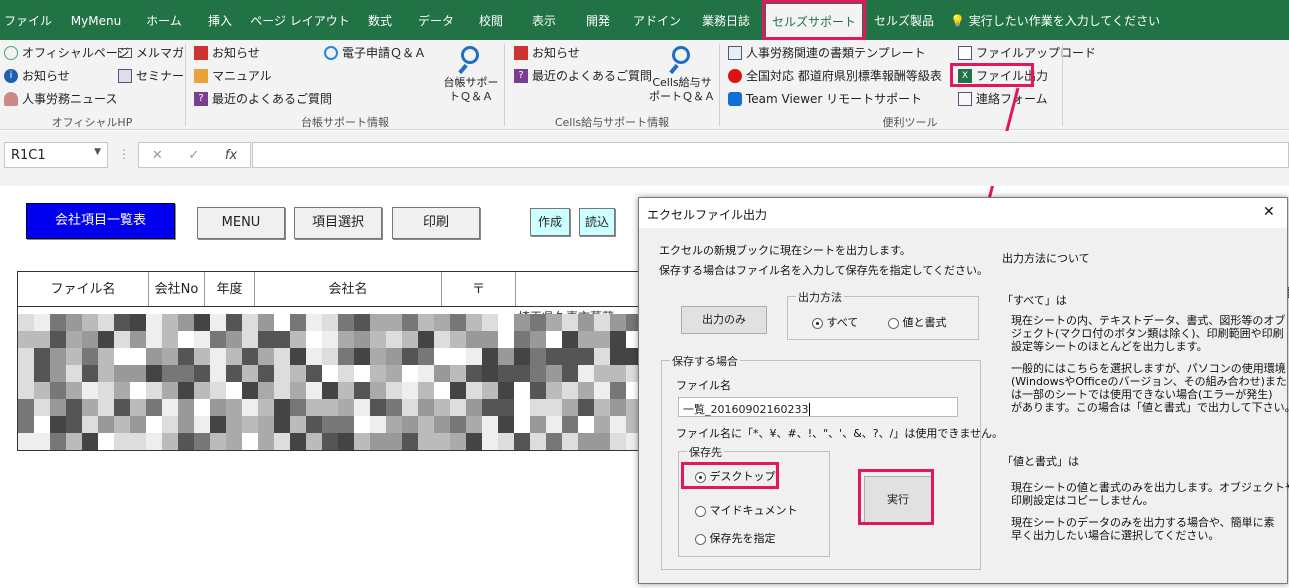 This screenshot has height=588, width=1289. Describe the element at coordinates (151, 75) in the screenshot. I see `seminar-button: セミナー` at that location.